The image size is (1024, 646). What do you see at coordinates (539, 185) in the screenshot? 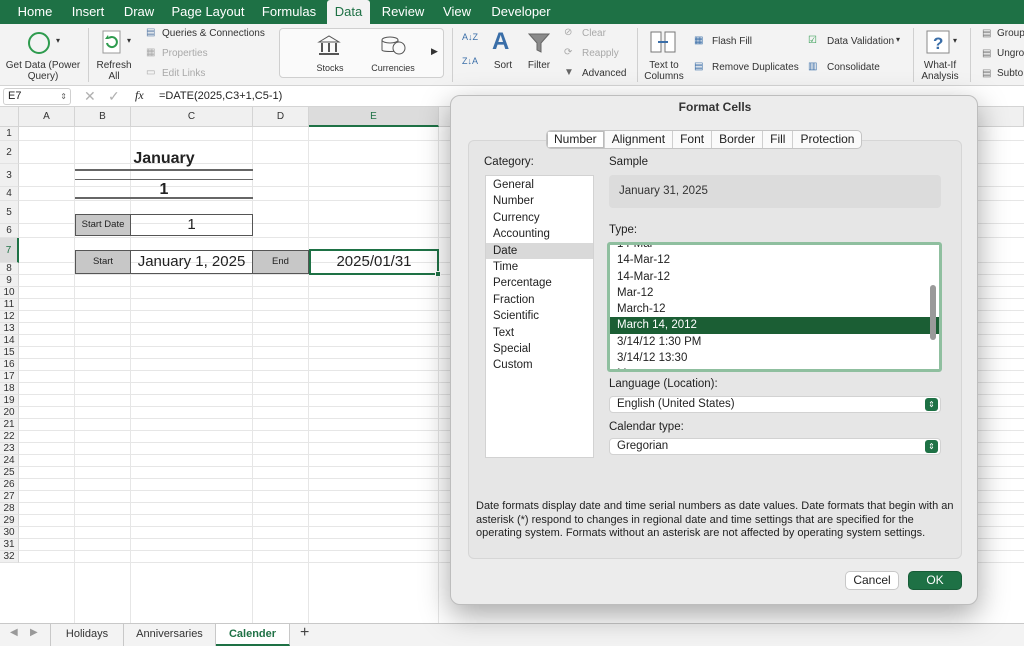
I see `list-item: General` at bounding box center [539, 185].